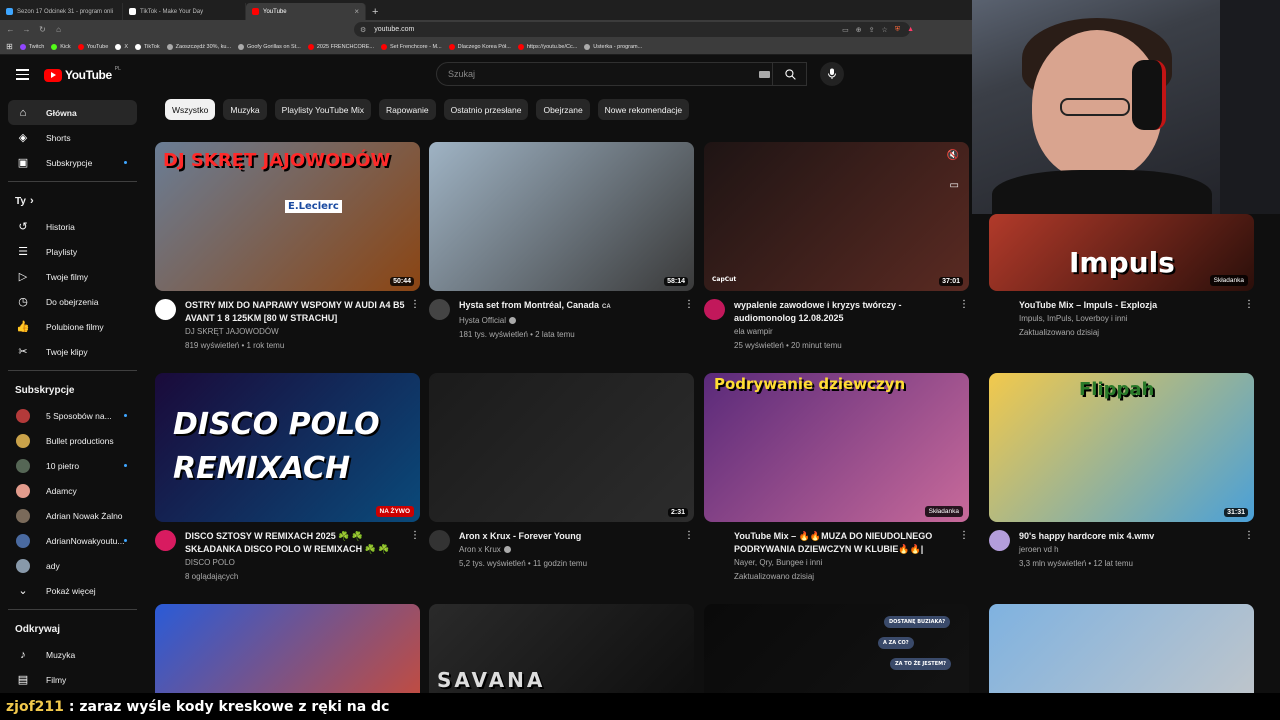 Image resolution: width=1280 pixels, height=720 pixels. What do you see at coordinates (832, 74) in the screenshot?
I see `voice-search-button` at bounding box center [832, 74].